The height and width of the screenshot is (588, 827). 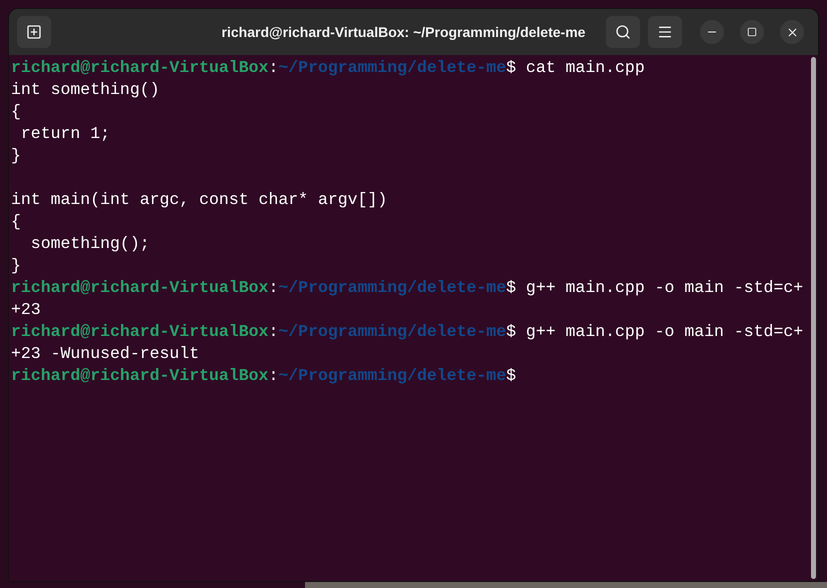 I want to click on maximize-button, so click(x=752, y=32).